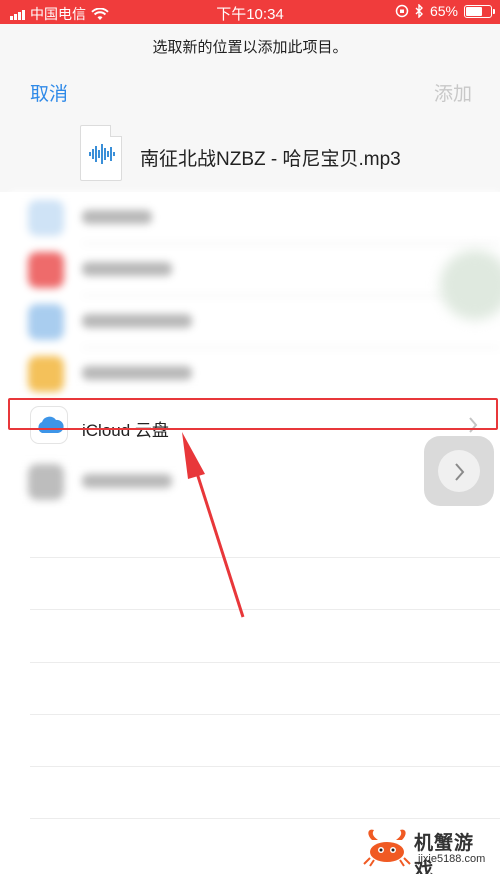 The height and width of the screenshot is (874, 500). I want to click on battery-icon, so click(479, 11).